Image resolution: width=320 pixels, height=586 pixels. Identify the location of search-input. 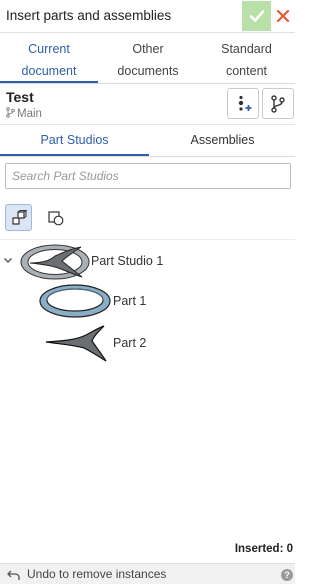
(148, 176).